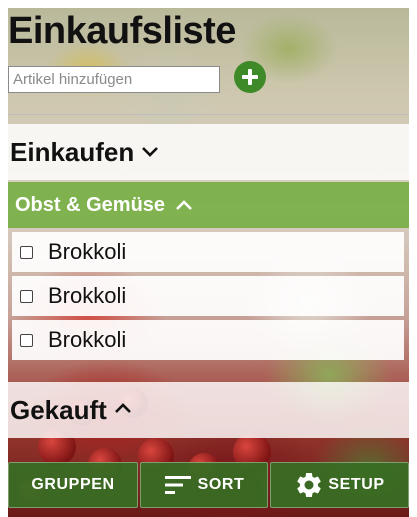  I want to click on header-divider, so click(208, 114).